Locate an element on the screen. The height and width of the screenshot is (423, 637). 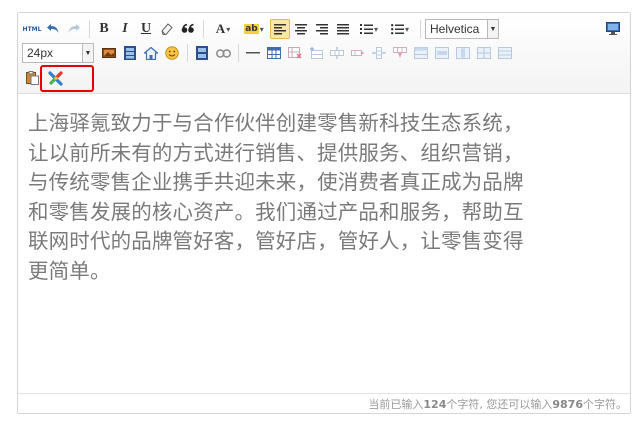
word-count-suffix: 个字符。 is located at coordinates (605, 404).